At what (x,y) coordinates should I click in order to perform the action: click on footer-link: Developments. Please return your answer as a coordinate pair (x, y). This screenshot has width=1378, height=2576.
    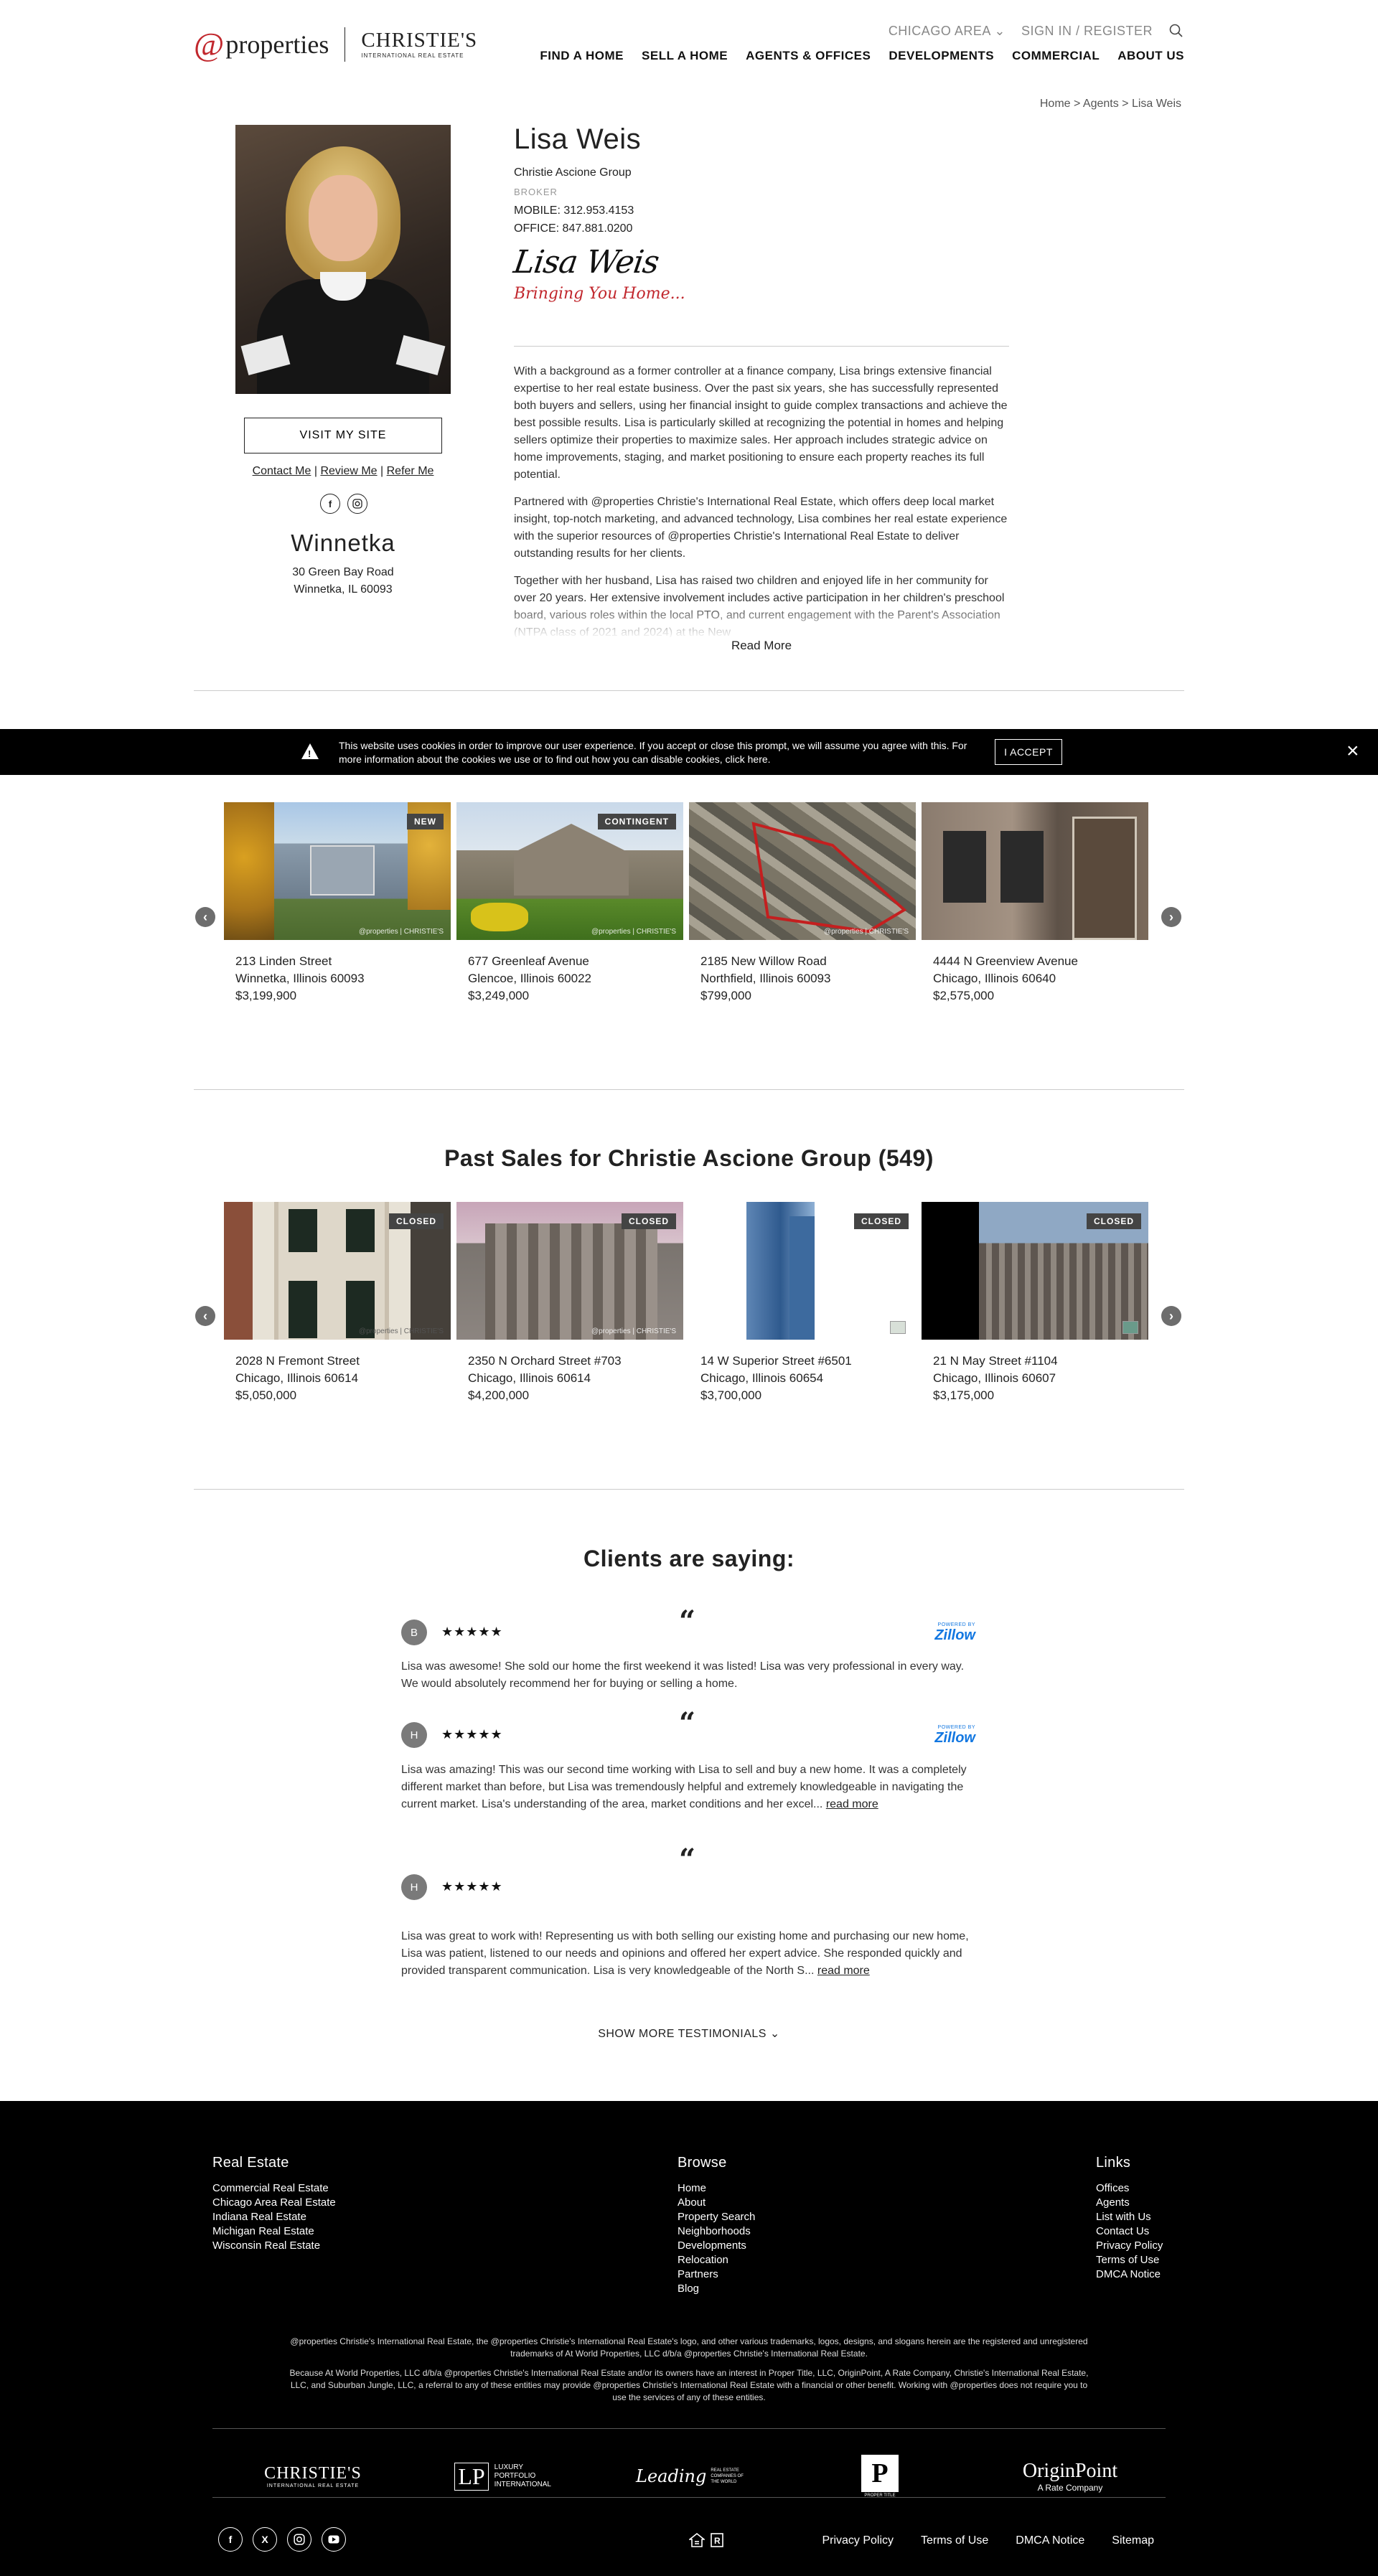
    Looking at the image, I should click on (716, 2246).